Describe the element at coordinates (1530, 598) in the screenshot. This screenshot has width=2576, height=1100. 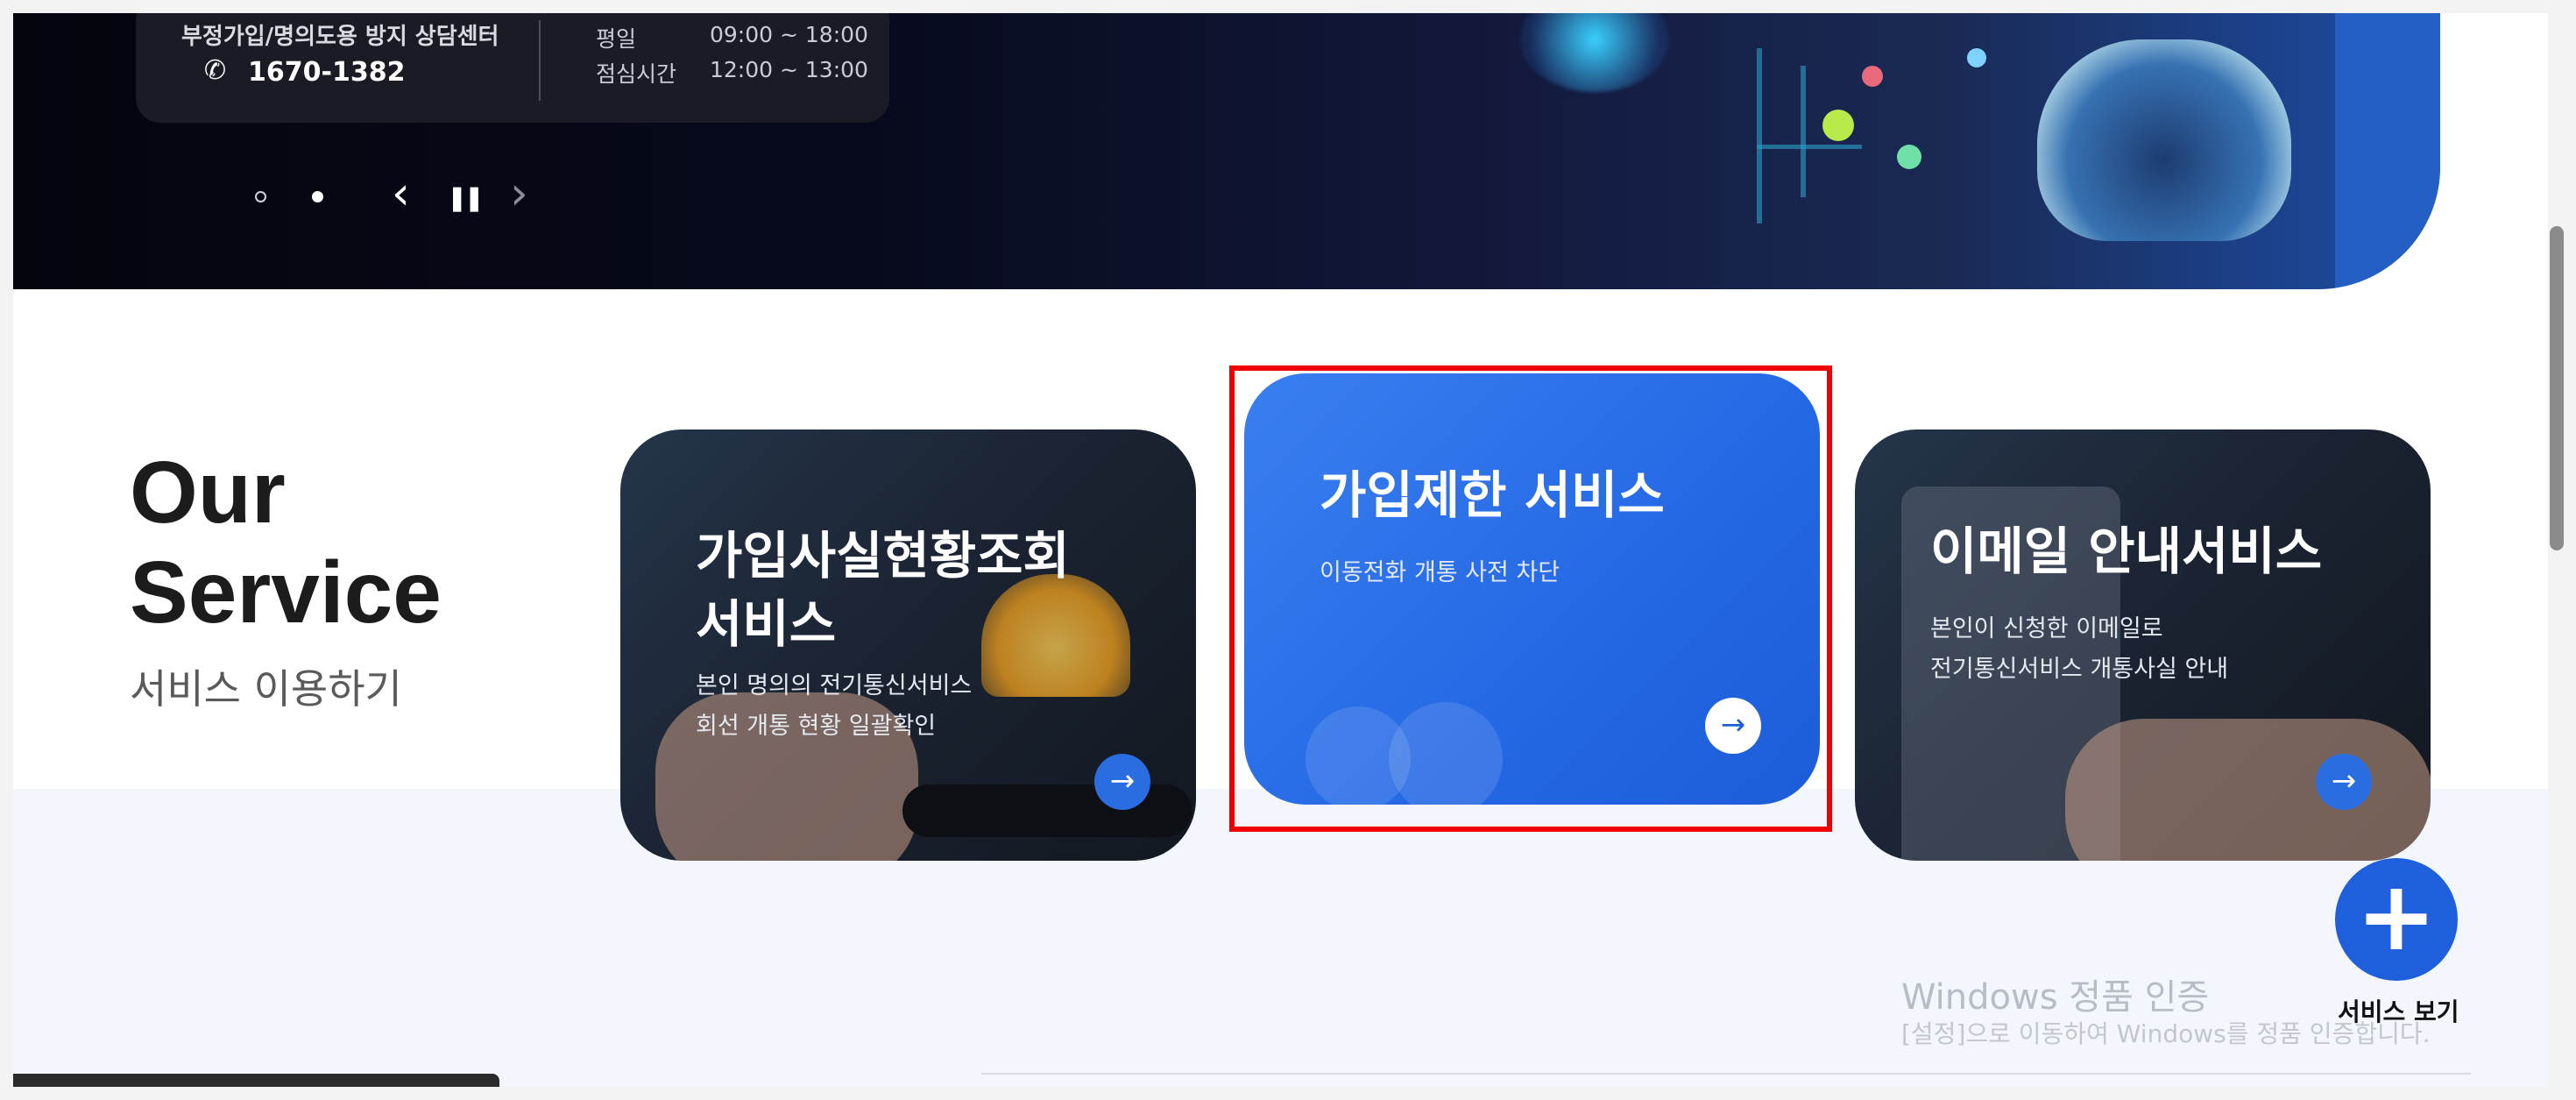
I see `selection-highlight` at that location.